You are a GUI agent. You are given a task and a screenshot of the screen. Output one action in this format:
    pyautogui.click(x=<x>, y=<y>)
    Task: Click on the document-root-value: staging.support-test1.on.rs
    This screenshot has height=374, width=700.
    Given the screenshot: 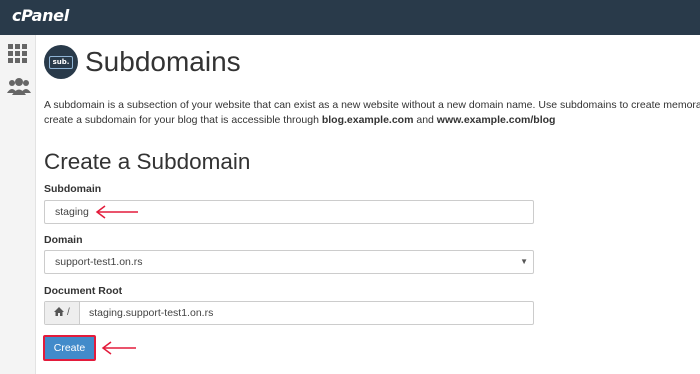 What is the action you would take?
    pyautogui.click(x=151, y=313)
    